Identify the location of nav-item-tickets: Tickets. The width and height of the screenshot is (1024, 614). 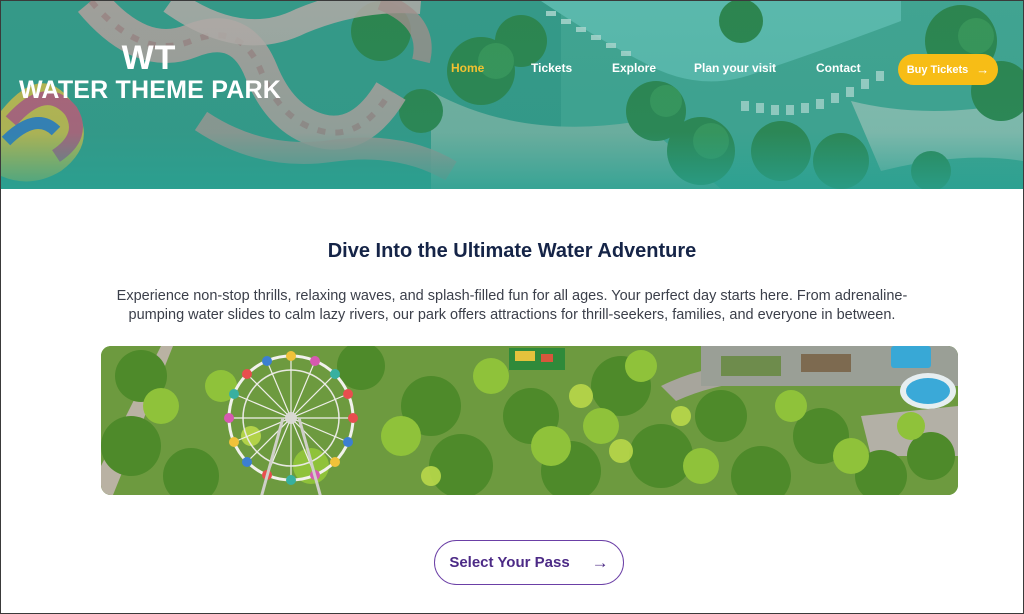
(551, 68).